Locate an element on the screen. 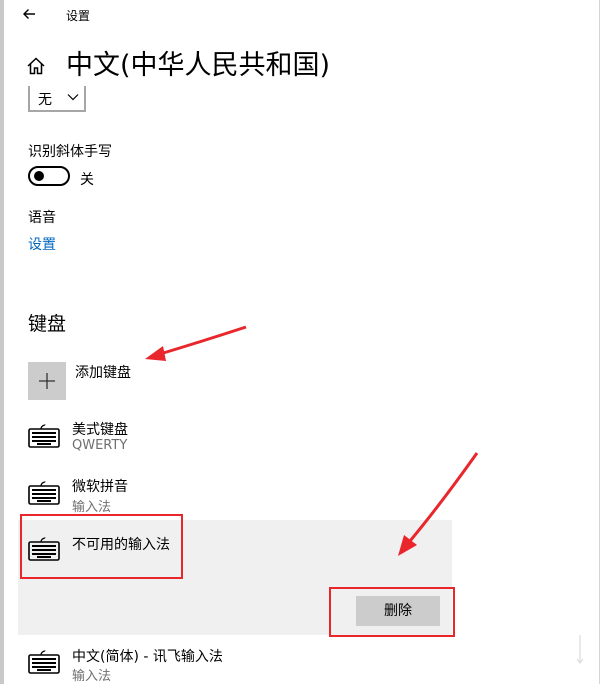 Image resolution: width=600 pixels, height=684 pixels. annotation-arrow-delete is located at coordinates (438, 504).